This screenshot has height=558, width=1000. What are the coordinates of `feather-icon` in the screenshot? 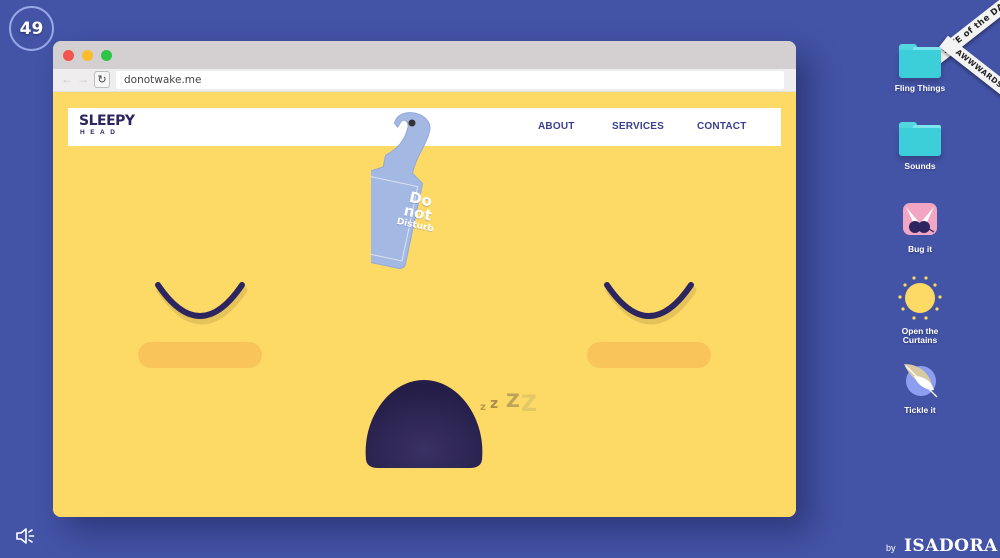 It's located at (920, 380).